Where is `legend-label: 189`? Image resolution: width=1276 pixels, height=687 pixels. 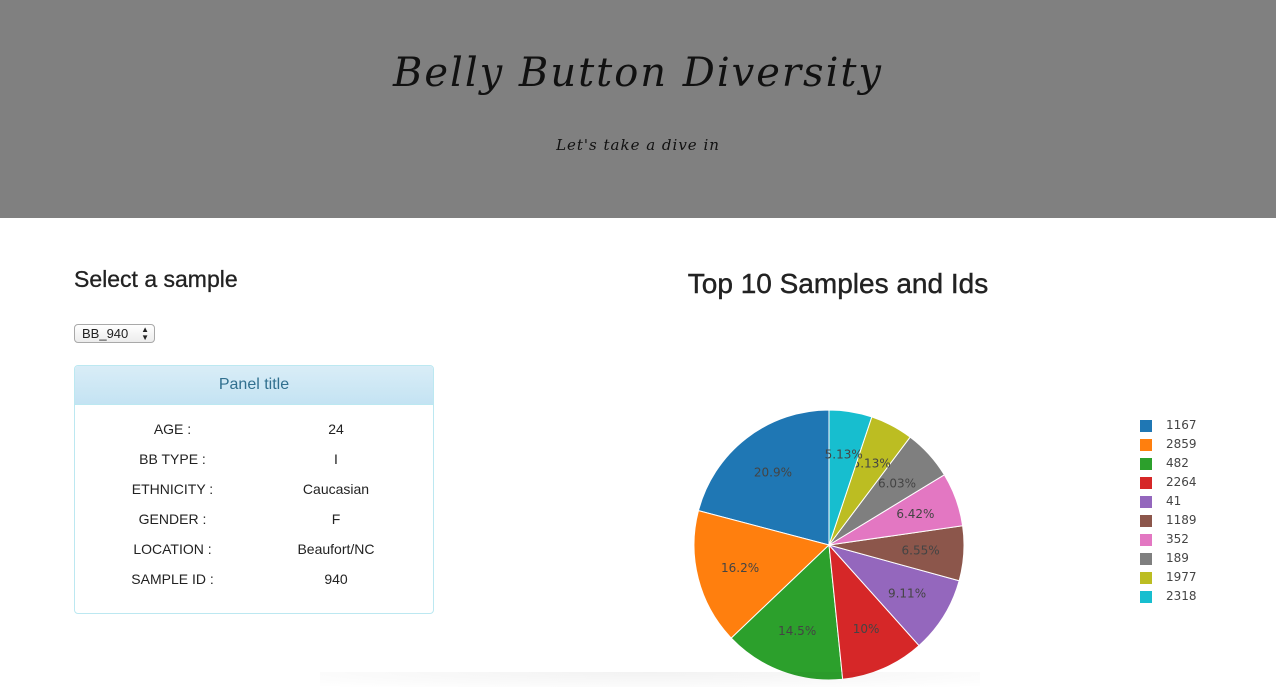
legend-label: 189 is located at coordinates (1177, 558).